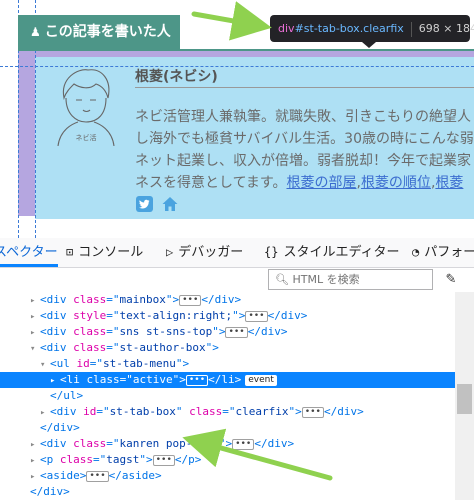 Image resolution: width=474 pixels, height=500 pixels. I want to click on markup-node: ▾ <ul id="st-tab-menu">, so click(227, 364).